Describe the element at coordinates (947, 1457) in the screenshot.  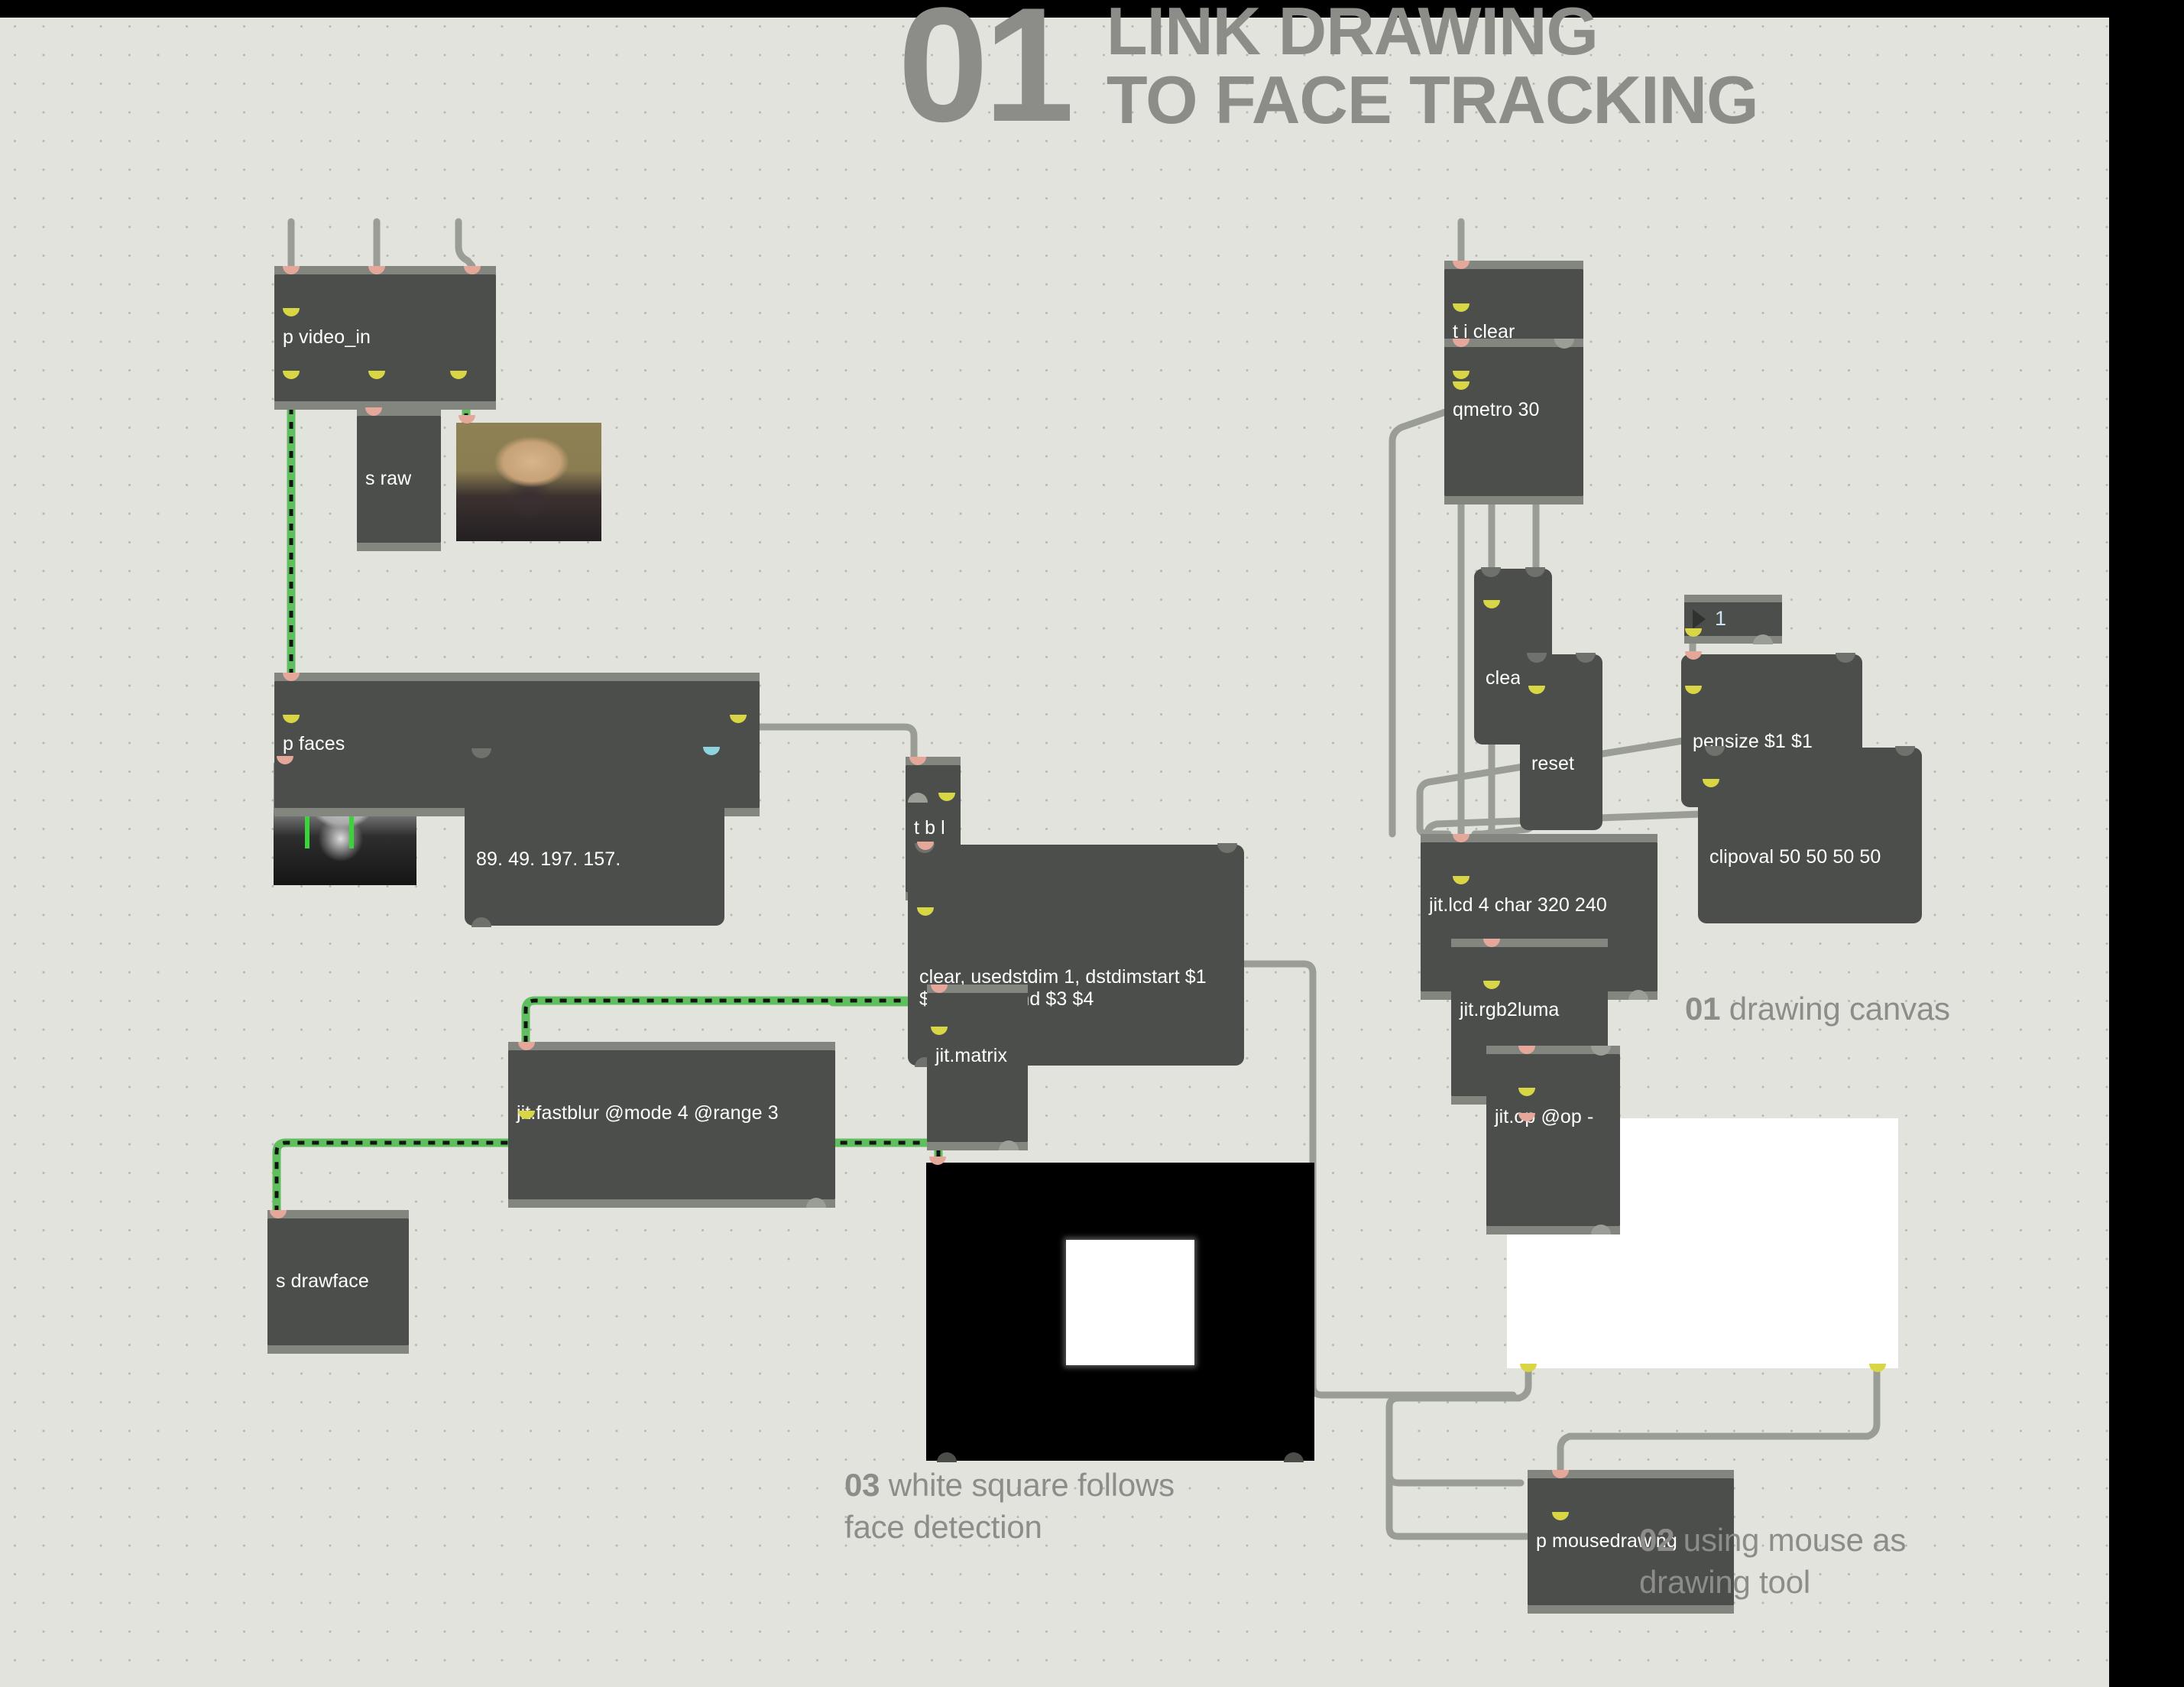
I see `face-mask-nub-bl` at that location.